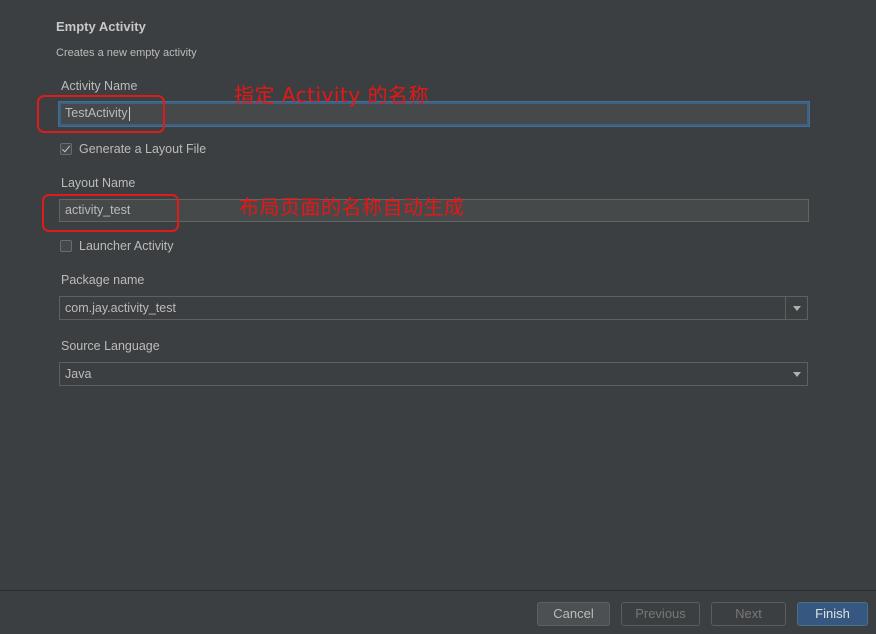 The image size is (876, 634). Describe the element at coordinates (101, 26) in the screenshot. I see `page-title: Empty Activity` at that location.